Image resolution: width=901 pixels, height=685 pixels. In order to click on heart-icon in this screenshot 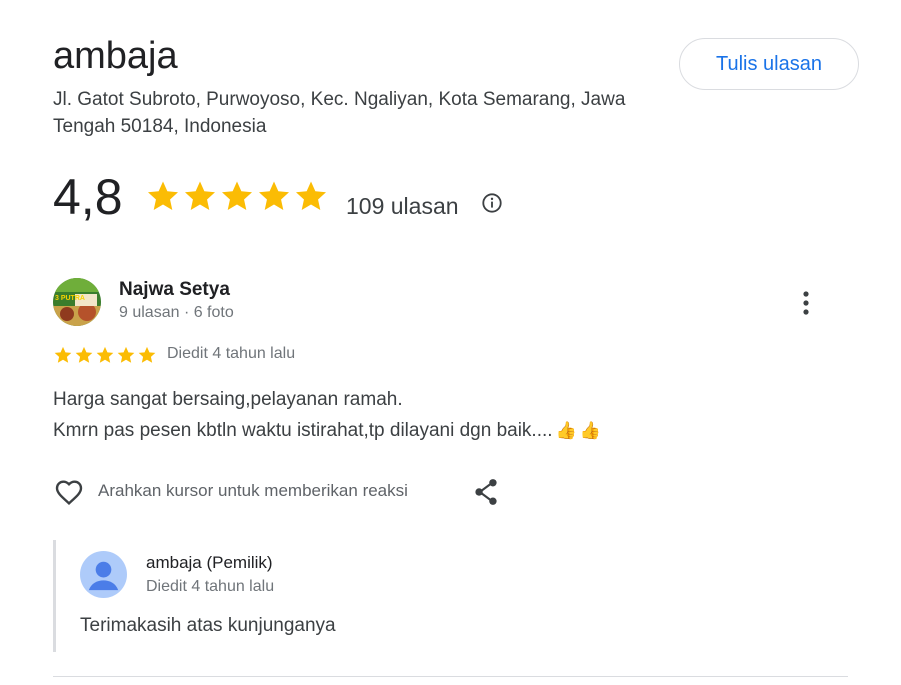, I will do `click(69, 492)`.